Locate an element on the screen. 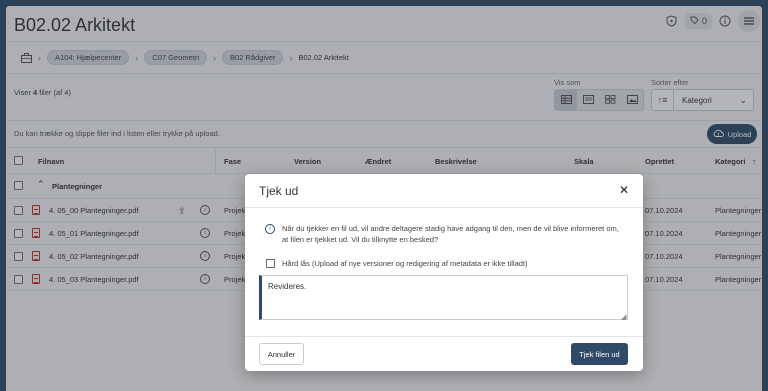 The height and width of the screenshot is (391, 768). checkout-button: Tjek filen ud is located at coordinates (599, 354).